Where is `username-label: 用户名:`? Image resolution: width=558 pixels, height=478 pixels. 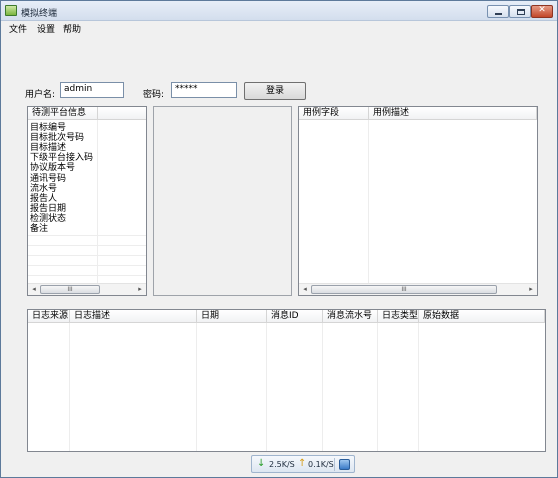
username-label: 用户名: is located at coordinates (40, 95).